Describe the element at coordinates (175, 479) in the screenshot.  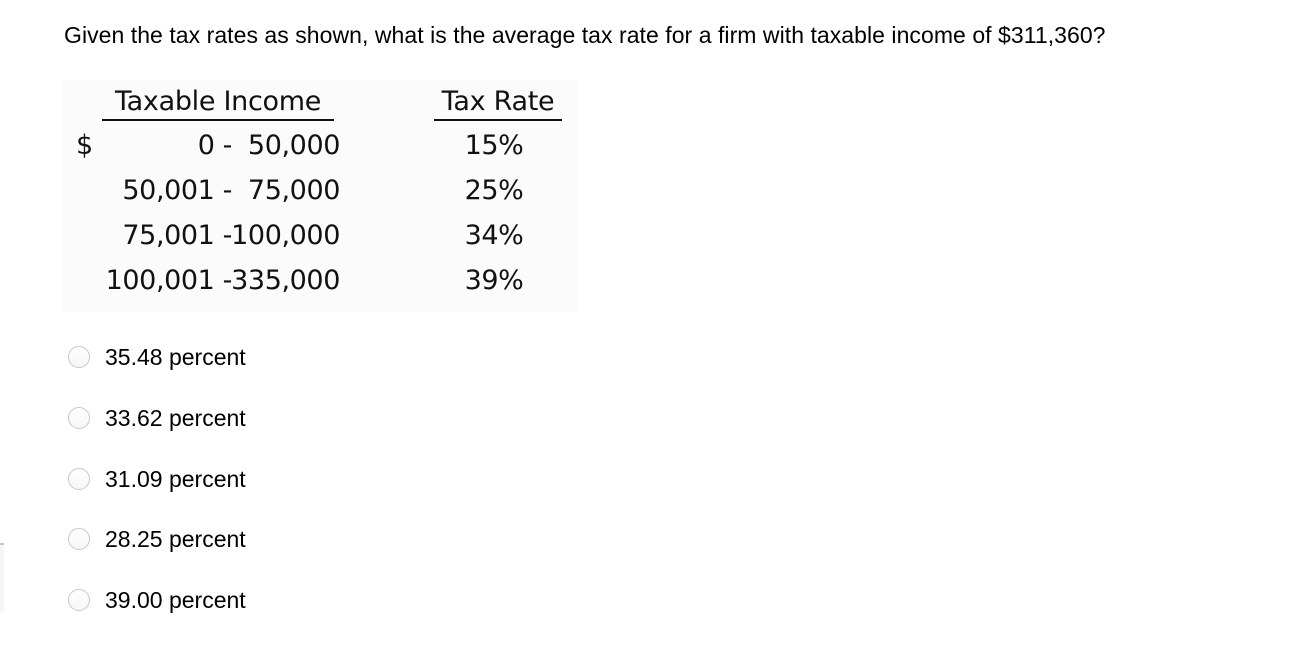
I see `answer-option-label: 31.09 percent` at that location.